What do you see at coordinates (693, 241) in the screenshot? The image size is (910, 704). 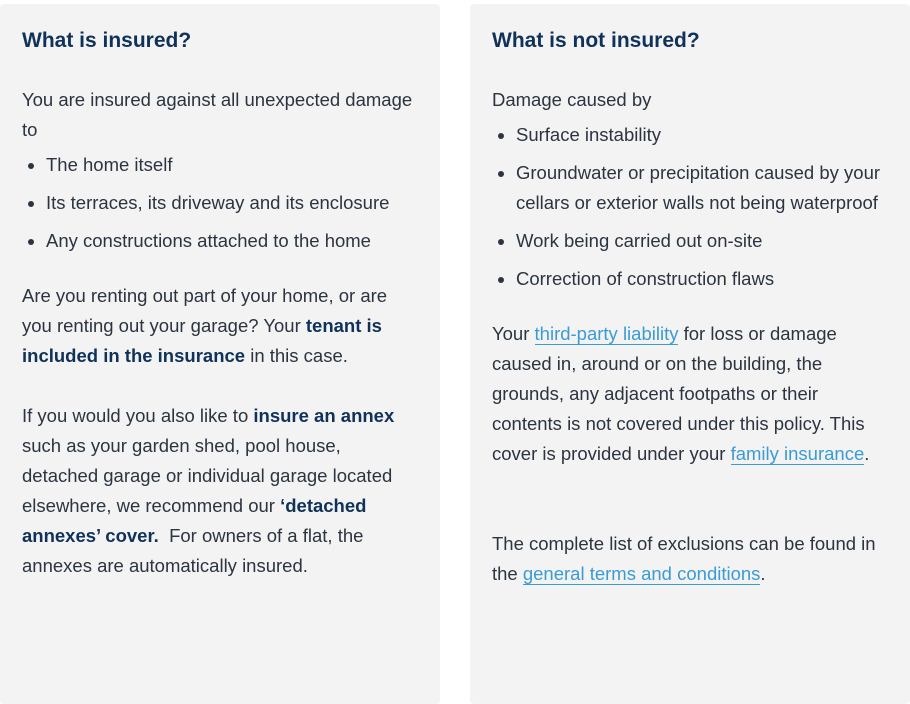 I see `not-insured-item: Work being carried out on-site` at bounding box center [693, 241].